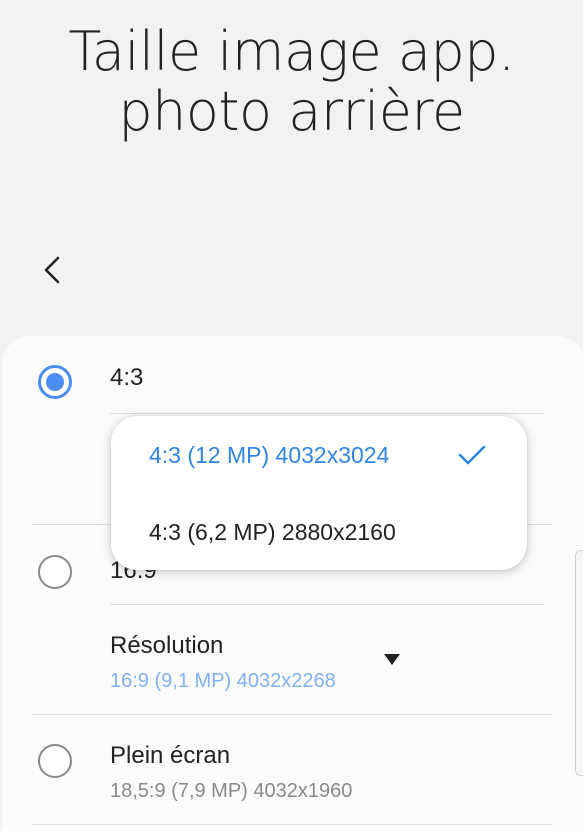  What do you see at coordinates (127, 377) in the screenshot?
I see `option-4-3-label: 4:3` at bounding box center [127, 377].